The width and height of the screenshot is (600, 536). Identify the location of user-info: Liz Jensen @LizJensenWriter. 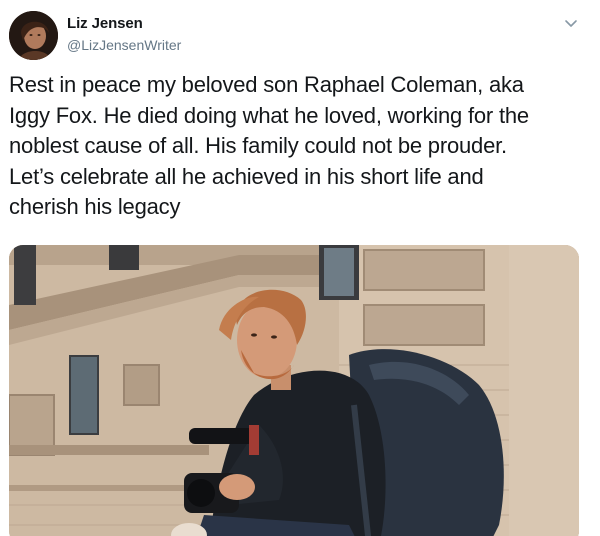
(124, 34).